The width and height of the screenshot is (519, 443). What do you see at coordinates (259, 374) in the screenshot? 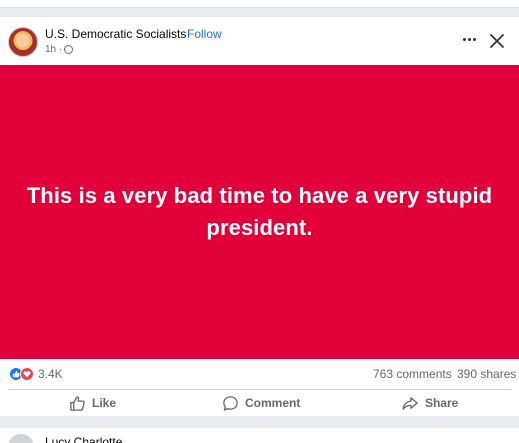
I see `post-stats: 3.4K 763 comments 390 shares` at bounding box center [259, 374].